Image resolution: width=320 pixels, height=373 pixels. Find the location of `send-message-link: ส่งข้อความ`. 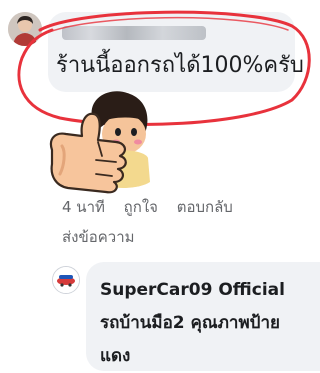

send-message-link: ส่งข้อความ is located at coordinates (98, 237).